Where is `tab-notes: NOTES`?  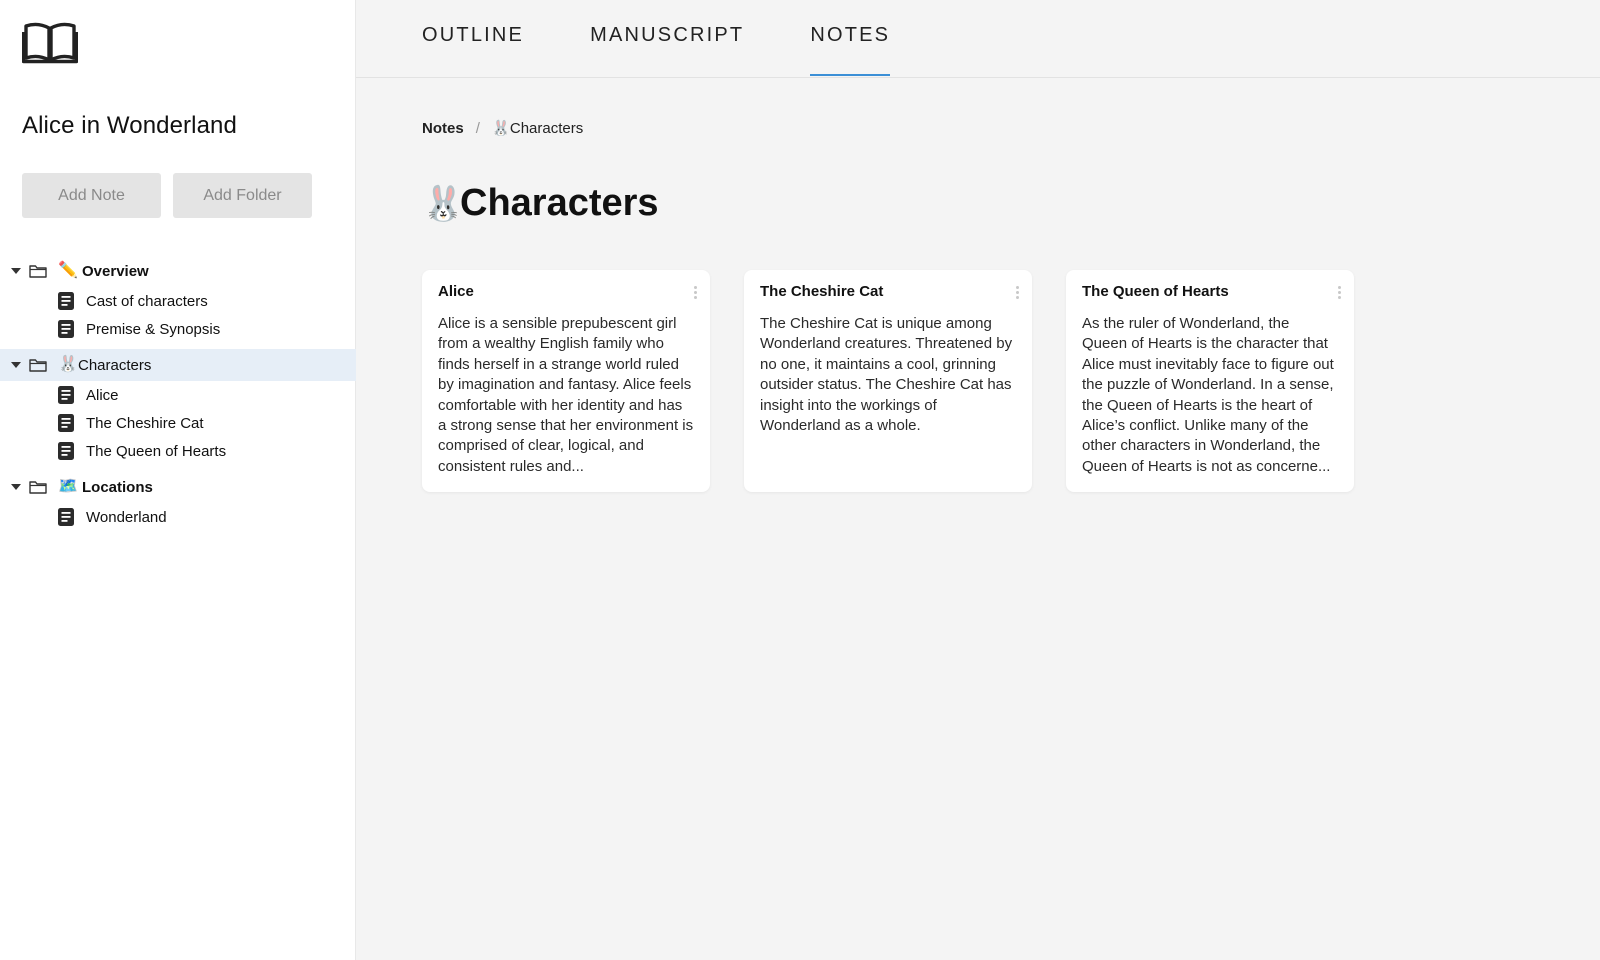 tab-notes: NOTES is located at coordinates (850, 39).